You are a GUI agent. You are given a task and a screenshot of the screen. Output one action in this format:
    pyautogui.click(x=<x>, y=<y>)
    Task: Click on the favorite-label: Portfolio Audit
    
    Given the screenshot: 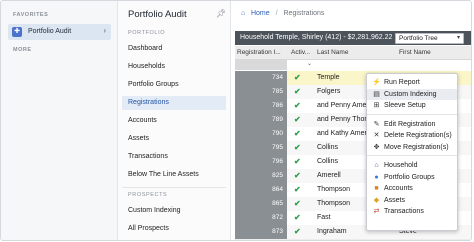 What is the action you would take?
    pyautogui.click(x=50, y=31)
    